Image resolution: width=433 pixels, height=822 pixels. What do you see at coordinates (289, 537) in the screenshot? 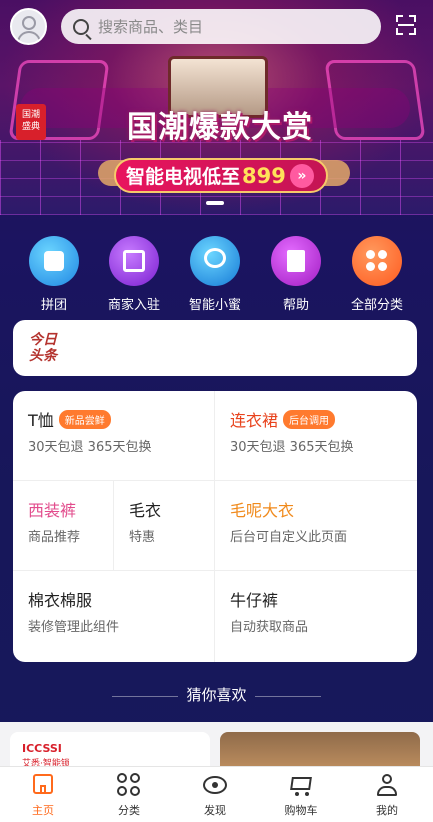
I see `category-subtitle: 后台可自定义此页面` at bounding box center [289, 537].